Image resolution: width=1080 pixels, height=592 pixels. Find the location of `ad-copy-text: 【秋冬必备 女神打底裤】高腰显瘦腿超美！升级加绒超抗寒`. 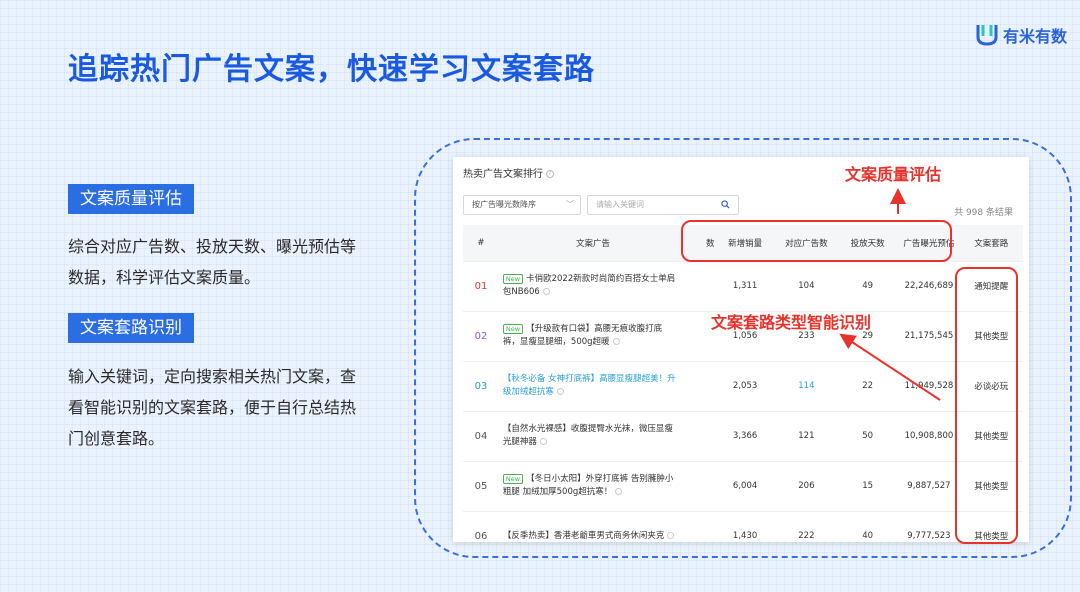

ad-copy-text: 【秋冬必备 女神打底裤】高腰显瘦腿超美！升级加绒超抗寒 is located at coordinates (589, 385).